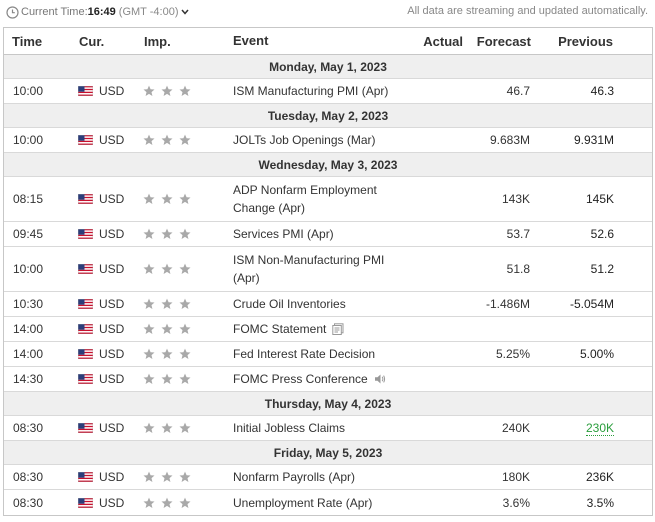 The width and height of the screenshot is (655, 522). I want to click on day-row: Tuesday, May 2, 2023, so click(328, 116).